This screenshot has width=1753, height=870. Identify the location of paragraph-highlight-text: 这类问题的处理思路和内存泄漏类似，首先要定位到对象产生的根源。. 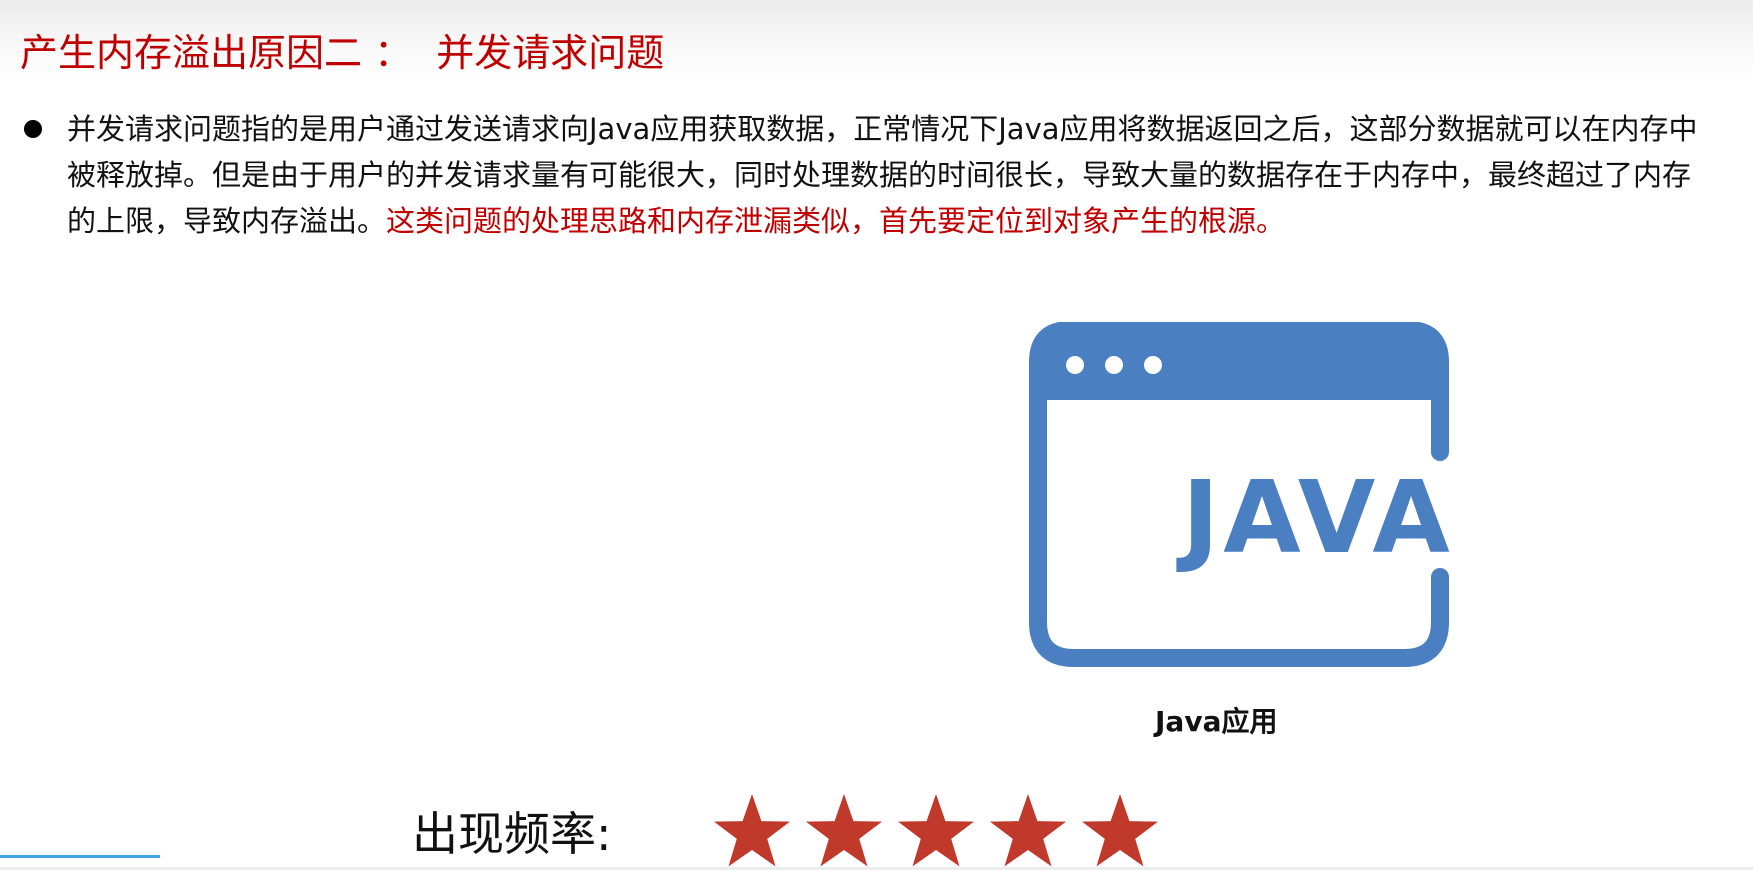
(836, 221).